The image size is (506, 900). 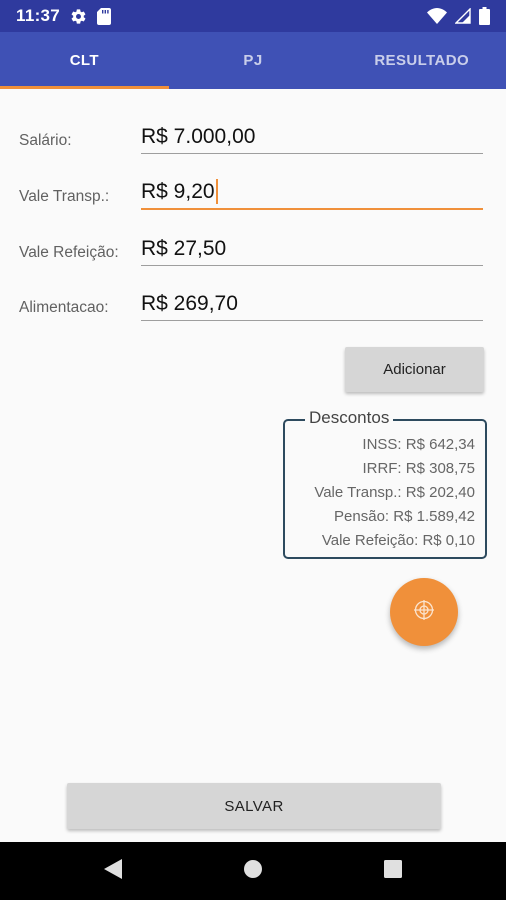 What do you see at coordinates (421, 60) in the screenshot?
I see `tab-resultado: RESULTADO` at bounding box center [421, 60].